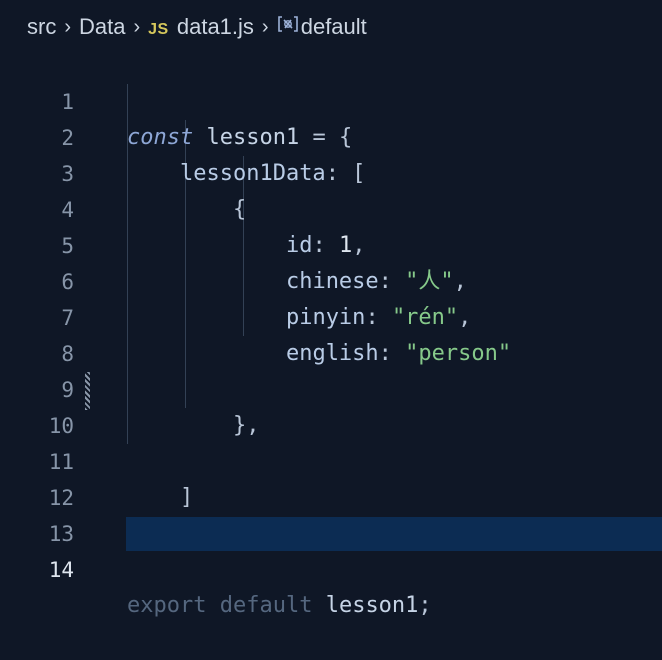  What do you see at coordinates (215, 26) in the screenshot?
I see `breadcrumb-file-label: data1.js` at bounding box center [215, 26].